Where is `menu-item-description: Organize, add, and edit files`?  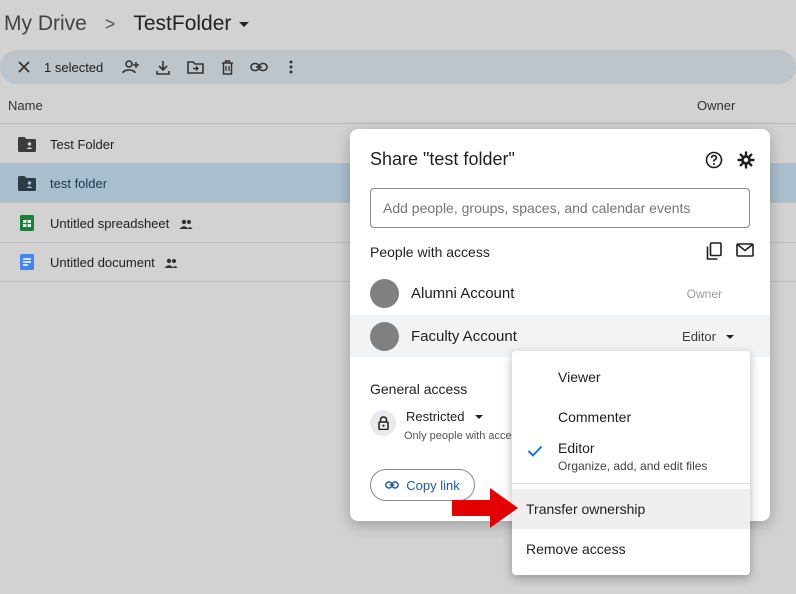 menu-item-description: Organize, add, and edit files is located at coordinates (633, 466).